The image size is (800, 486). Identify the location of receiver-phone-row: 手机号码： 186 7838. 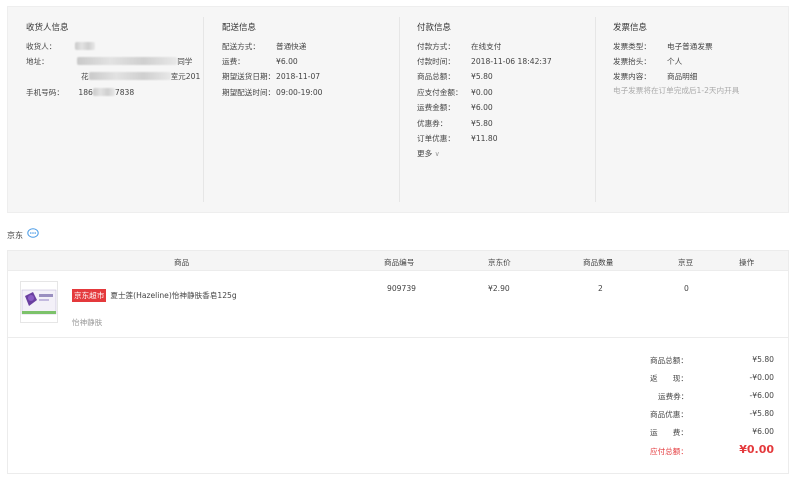
(80, 92).